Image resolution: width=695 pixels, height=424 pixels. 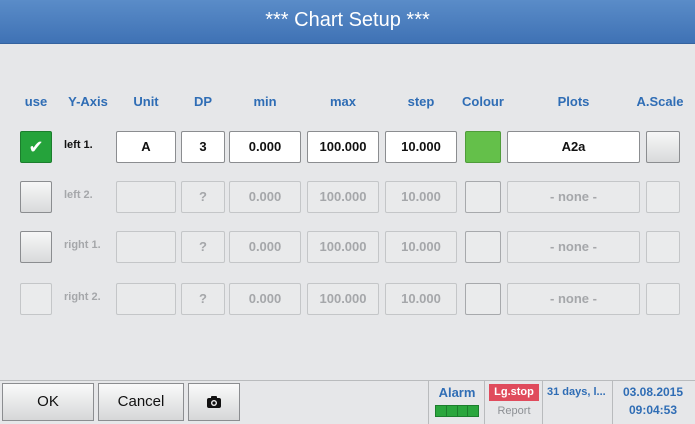 I want to click on ascale-button-right1, so click(x=663, y=247).